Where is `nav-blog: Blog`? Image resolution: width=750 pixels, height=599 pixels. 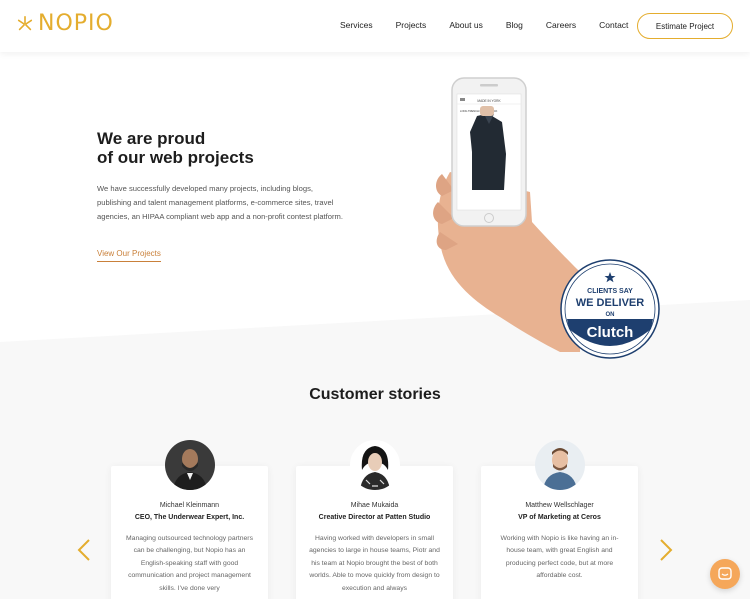
nav-blog: Blog is located at coordinates (514, 25).